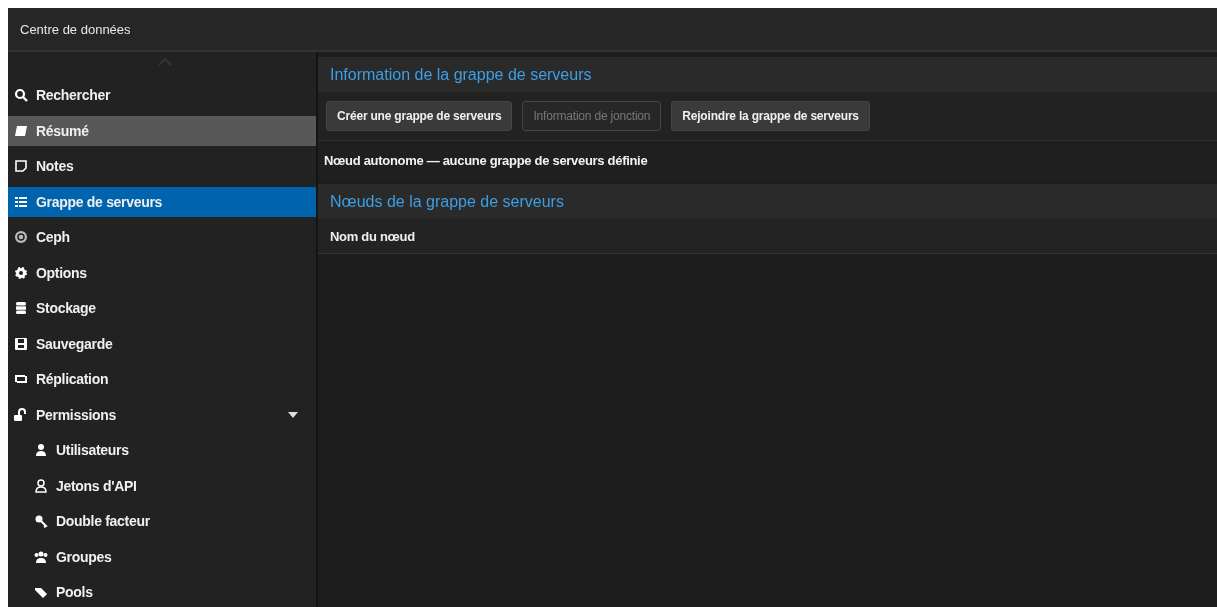  I want to click on column-header: Nom du nœud, so click(366, 236).